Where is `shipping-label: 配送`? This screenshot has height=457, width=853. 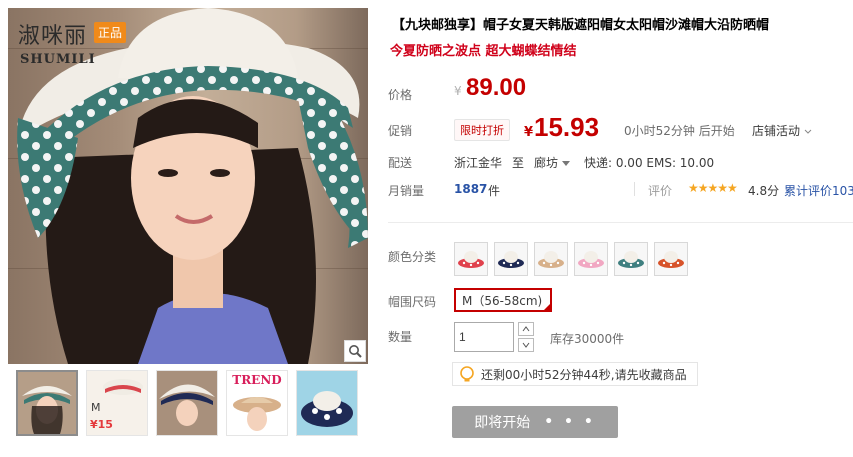
shipping-label: 配送 is located at coordinates (400, 163).